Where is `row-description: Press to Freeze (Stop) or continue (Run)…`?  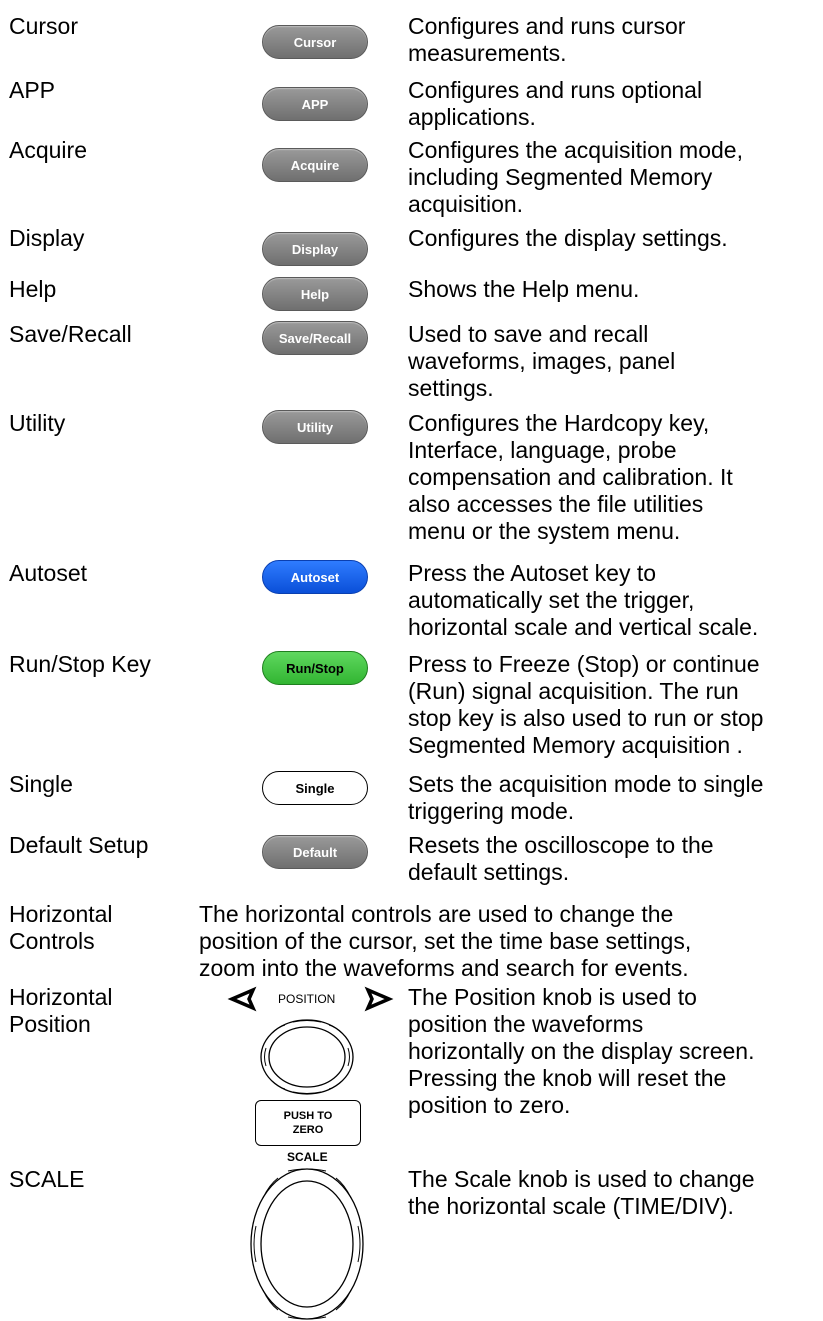
row-description: Press to Freeze (Stop) or continue (Run)… is located at coordinates (613, 705).